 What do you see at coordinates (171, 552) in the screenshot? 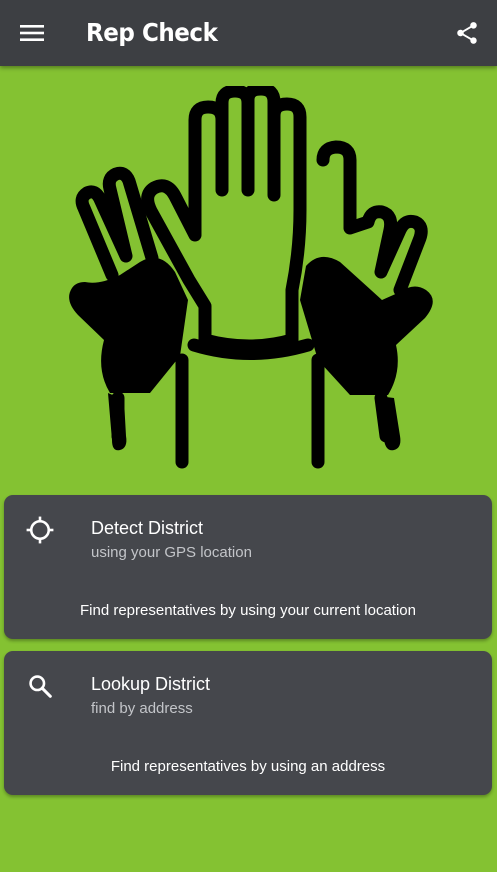
I see `card-subtitle: using your GPS location` at bounding box center [171, 552].